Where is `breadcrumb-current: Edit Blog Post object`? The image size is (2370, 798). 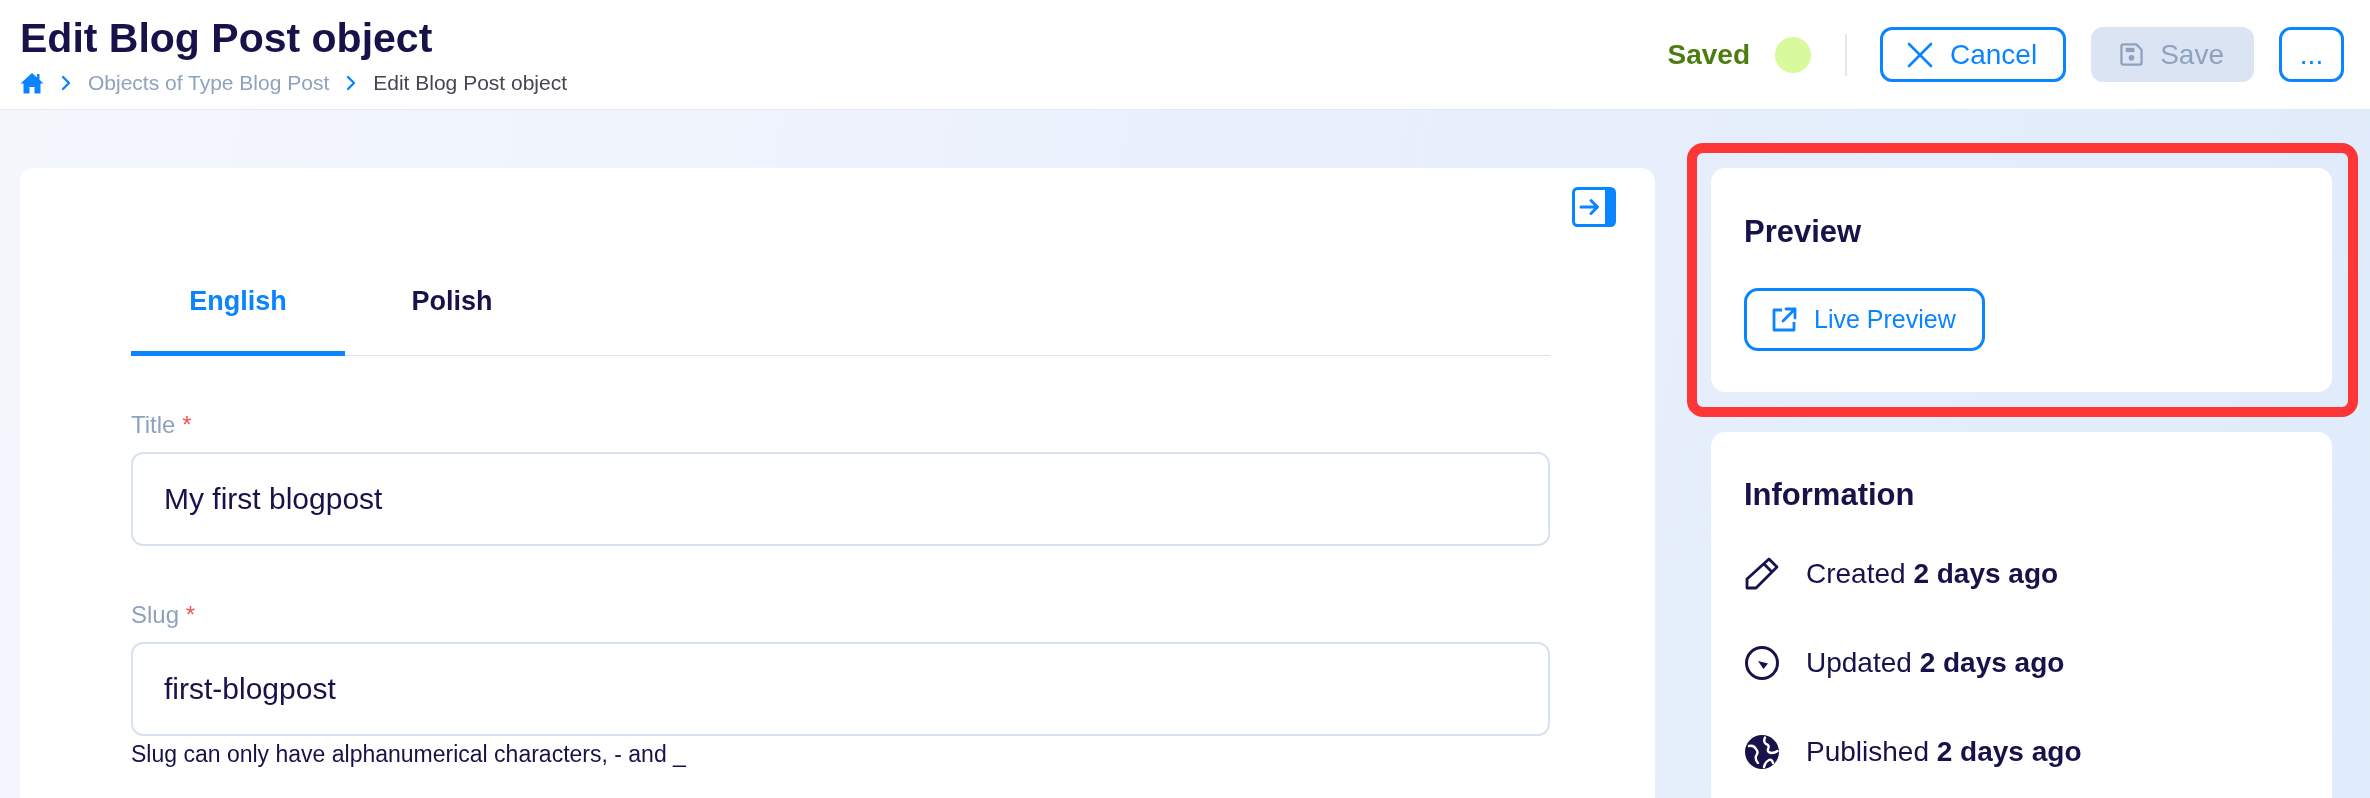 breadcrumb-current: Edit Blog Post object is located at coordinates (470, 83).